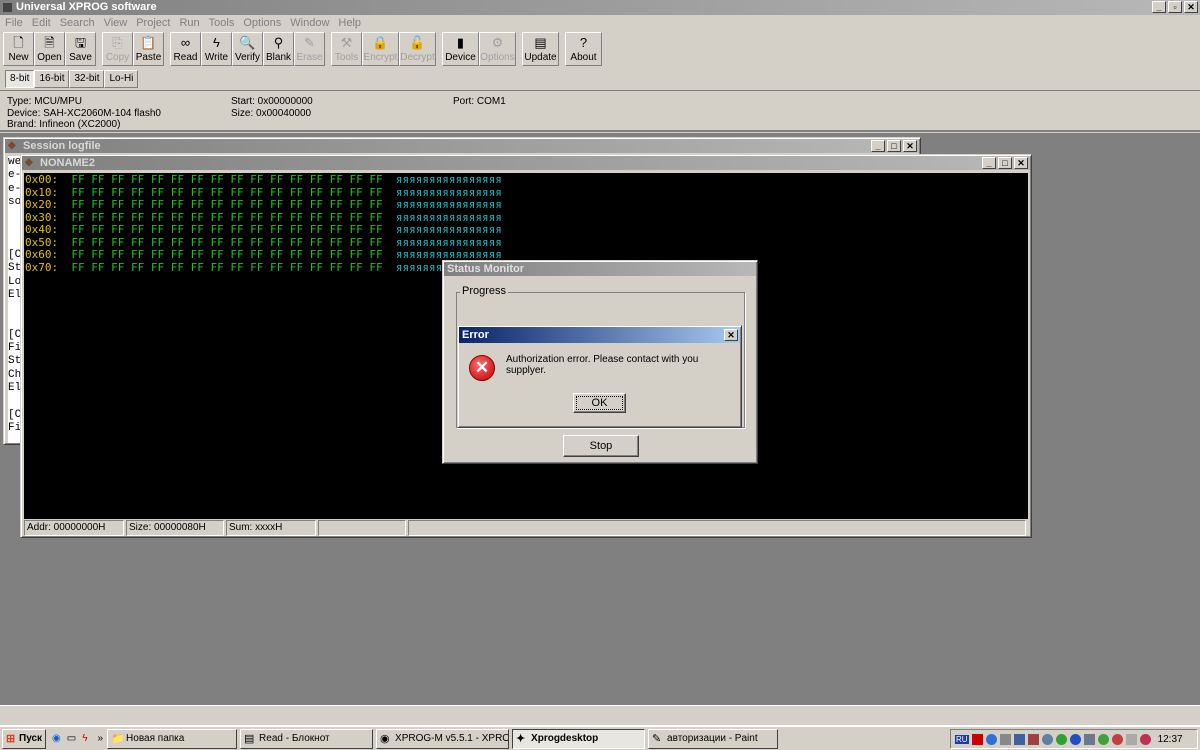  What do you see at coordinates (599, 403) in the screenshot?
I see `ok-button: OK` at bounding box center [599, 403].